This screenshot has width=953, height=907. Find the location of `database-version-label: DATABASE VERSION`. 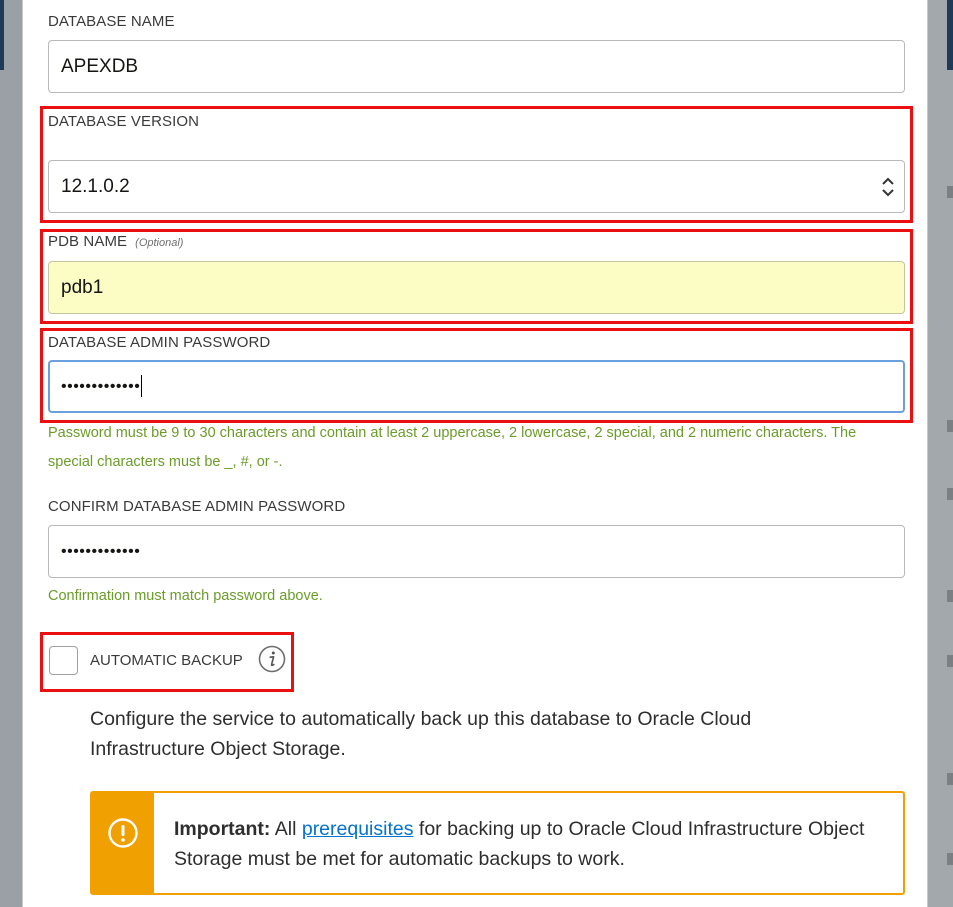

database-version-label: DATABASE VERSION is located at coordinates (124, 121).